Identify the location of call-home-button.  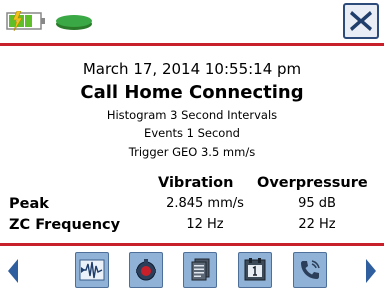
(310, 270).